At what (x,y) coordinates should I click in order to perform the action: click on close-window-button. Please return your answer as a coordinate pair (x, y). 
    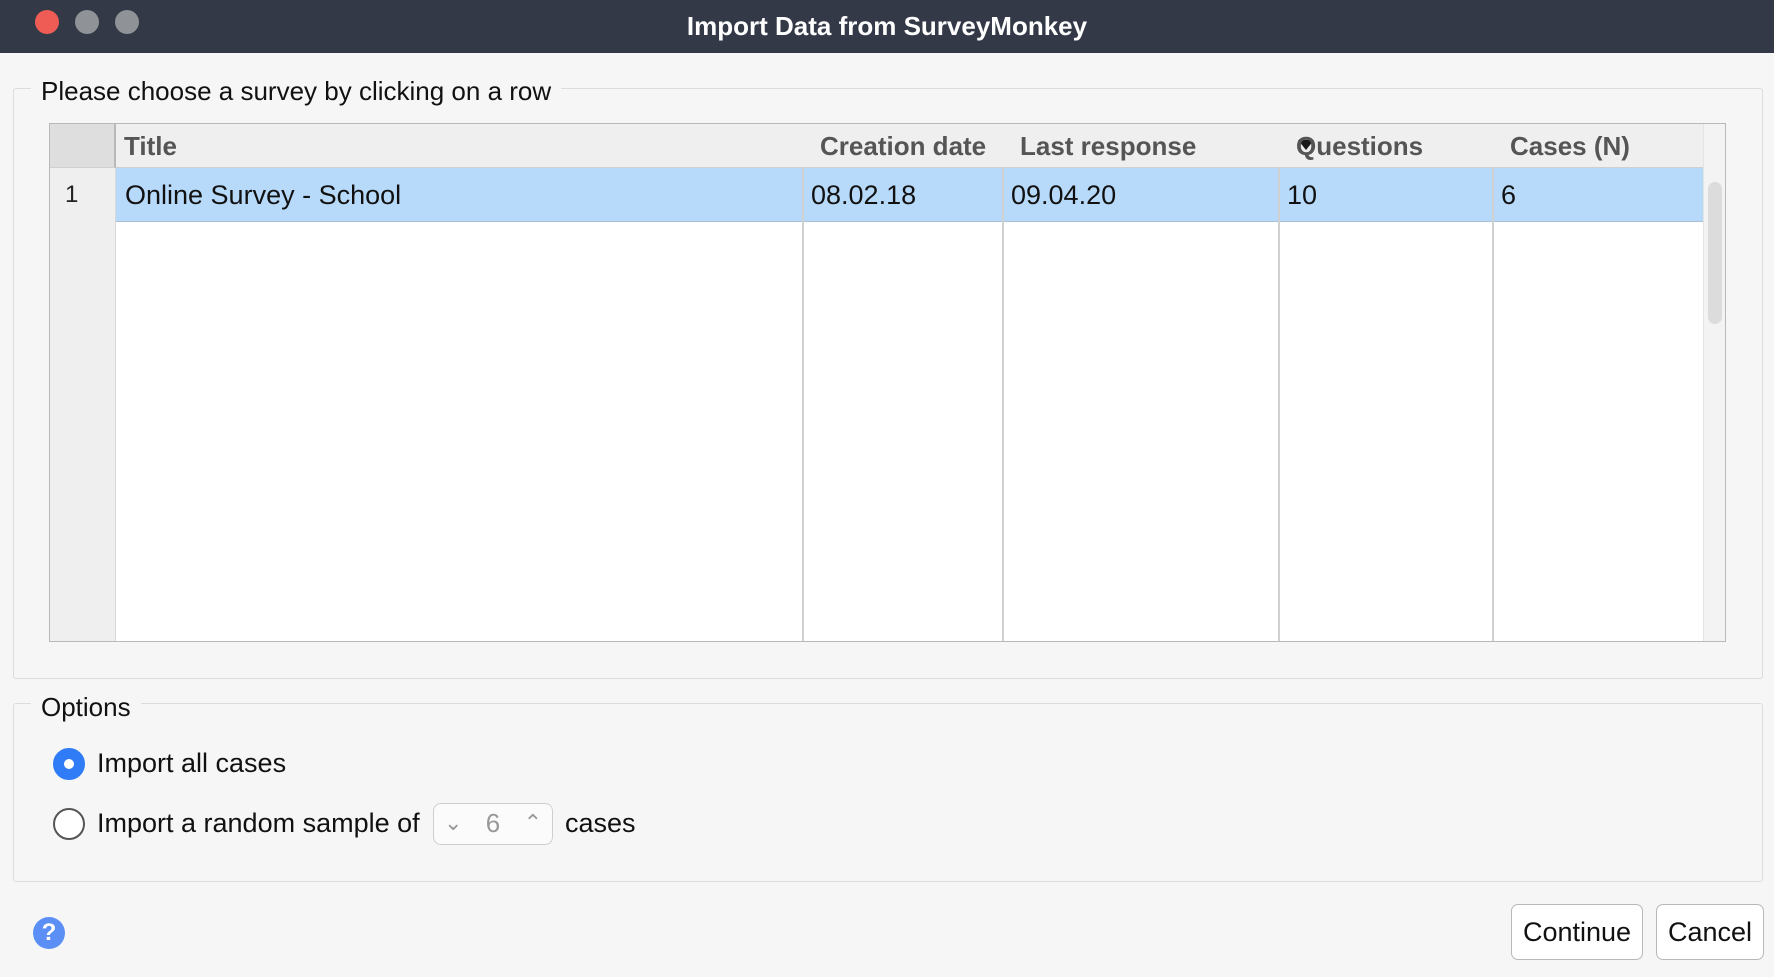
    Looking at the image, I should click on (47, 22).